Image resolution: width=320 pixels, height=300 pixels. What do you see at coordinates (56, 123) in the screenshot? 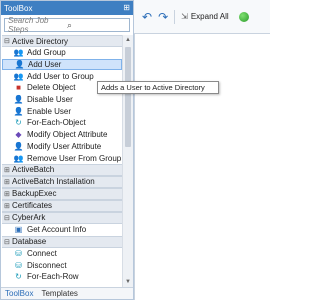
I see `item-label: For-Each-Object` at bounding box center [56, 123].